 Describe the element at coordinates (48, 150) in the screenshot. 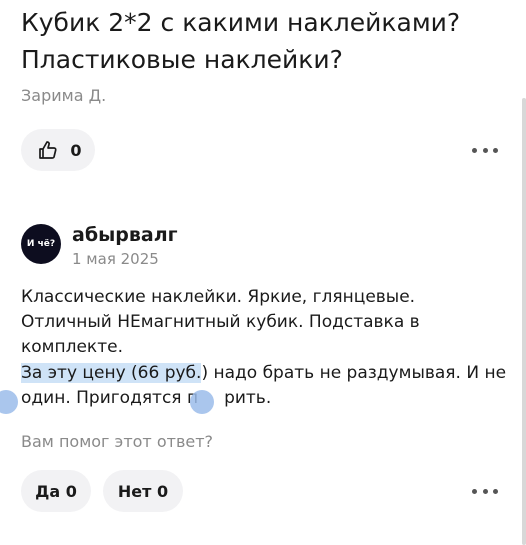

I see `thumbs-up-icon` at that location.